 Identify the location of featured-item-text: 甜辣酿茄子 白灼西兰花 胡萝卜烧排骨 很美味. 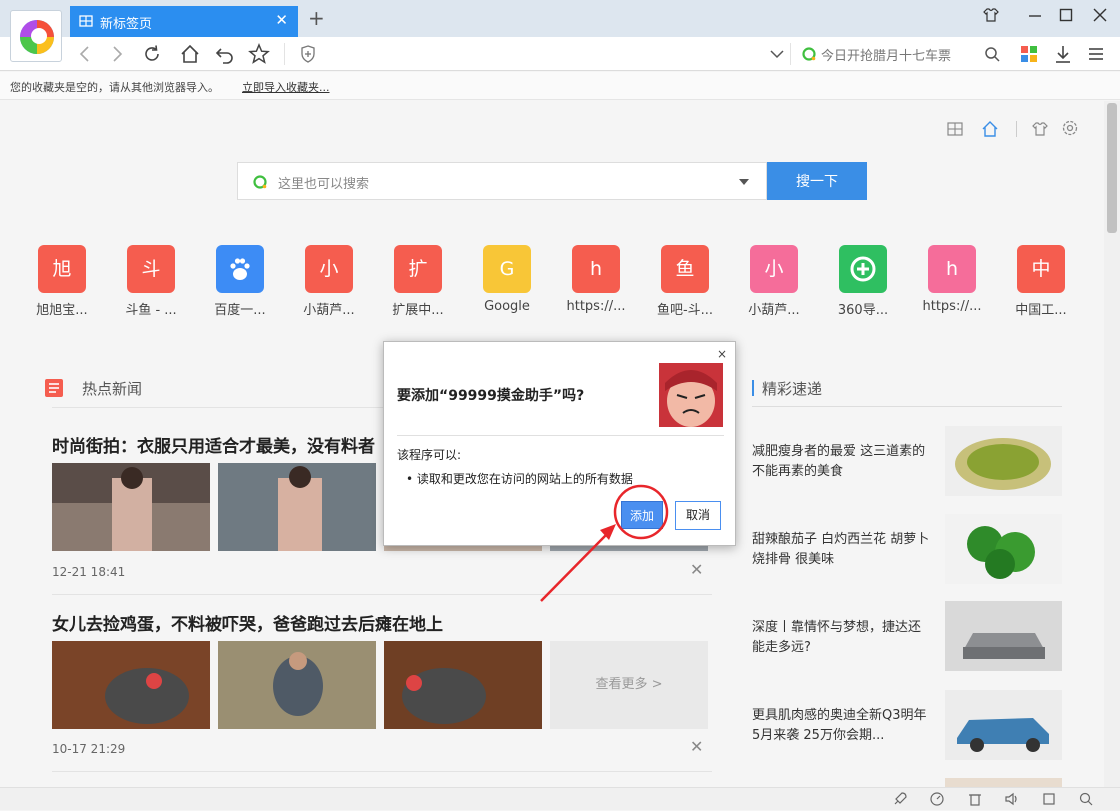
(842, 550).